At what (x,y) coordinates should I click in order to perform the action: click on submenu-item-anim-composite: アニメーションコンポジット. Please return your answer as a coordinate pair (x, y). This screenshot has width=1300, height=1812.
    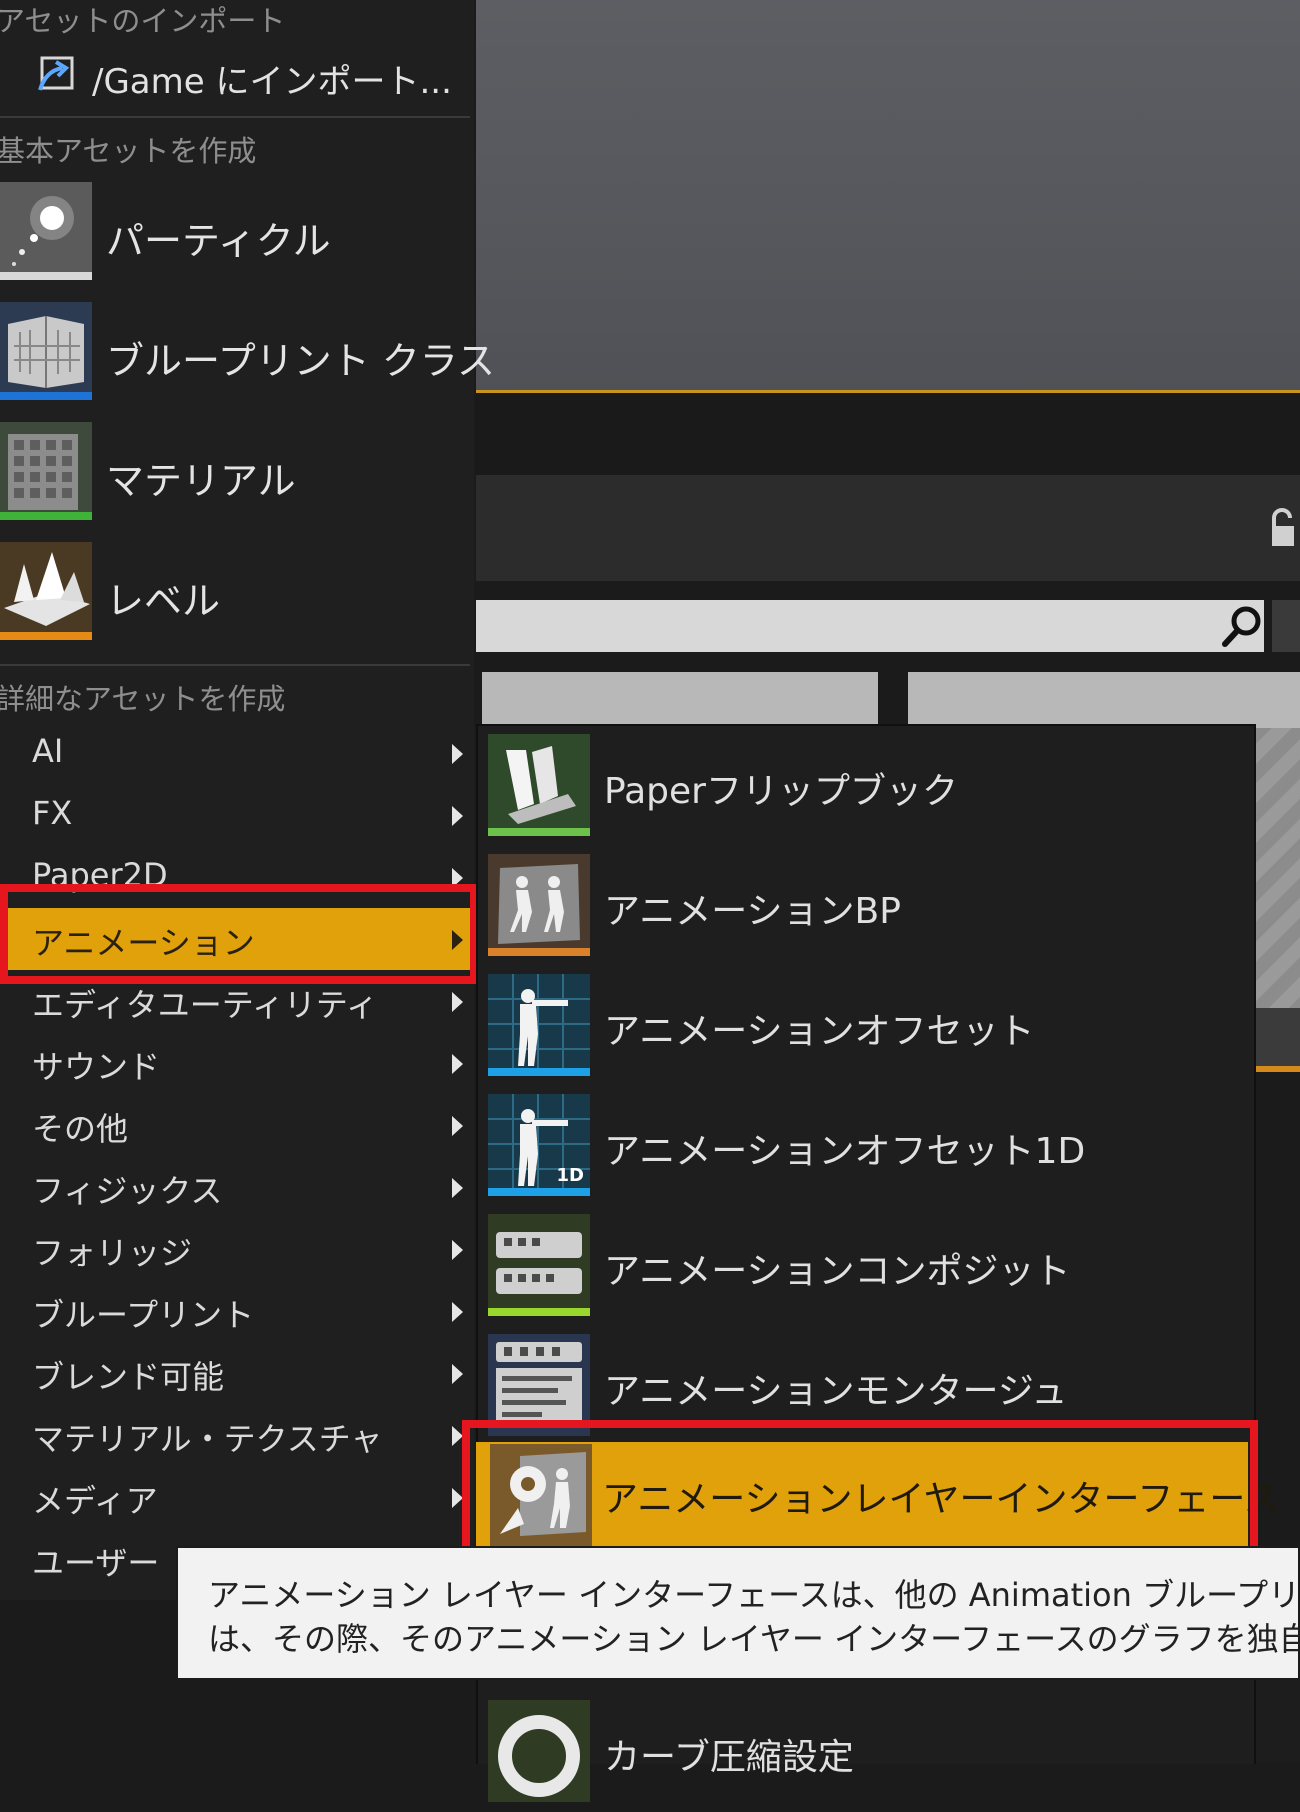
    Looking at the image, I should click on (866, 1266).